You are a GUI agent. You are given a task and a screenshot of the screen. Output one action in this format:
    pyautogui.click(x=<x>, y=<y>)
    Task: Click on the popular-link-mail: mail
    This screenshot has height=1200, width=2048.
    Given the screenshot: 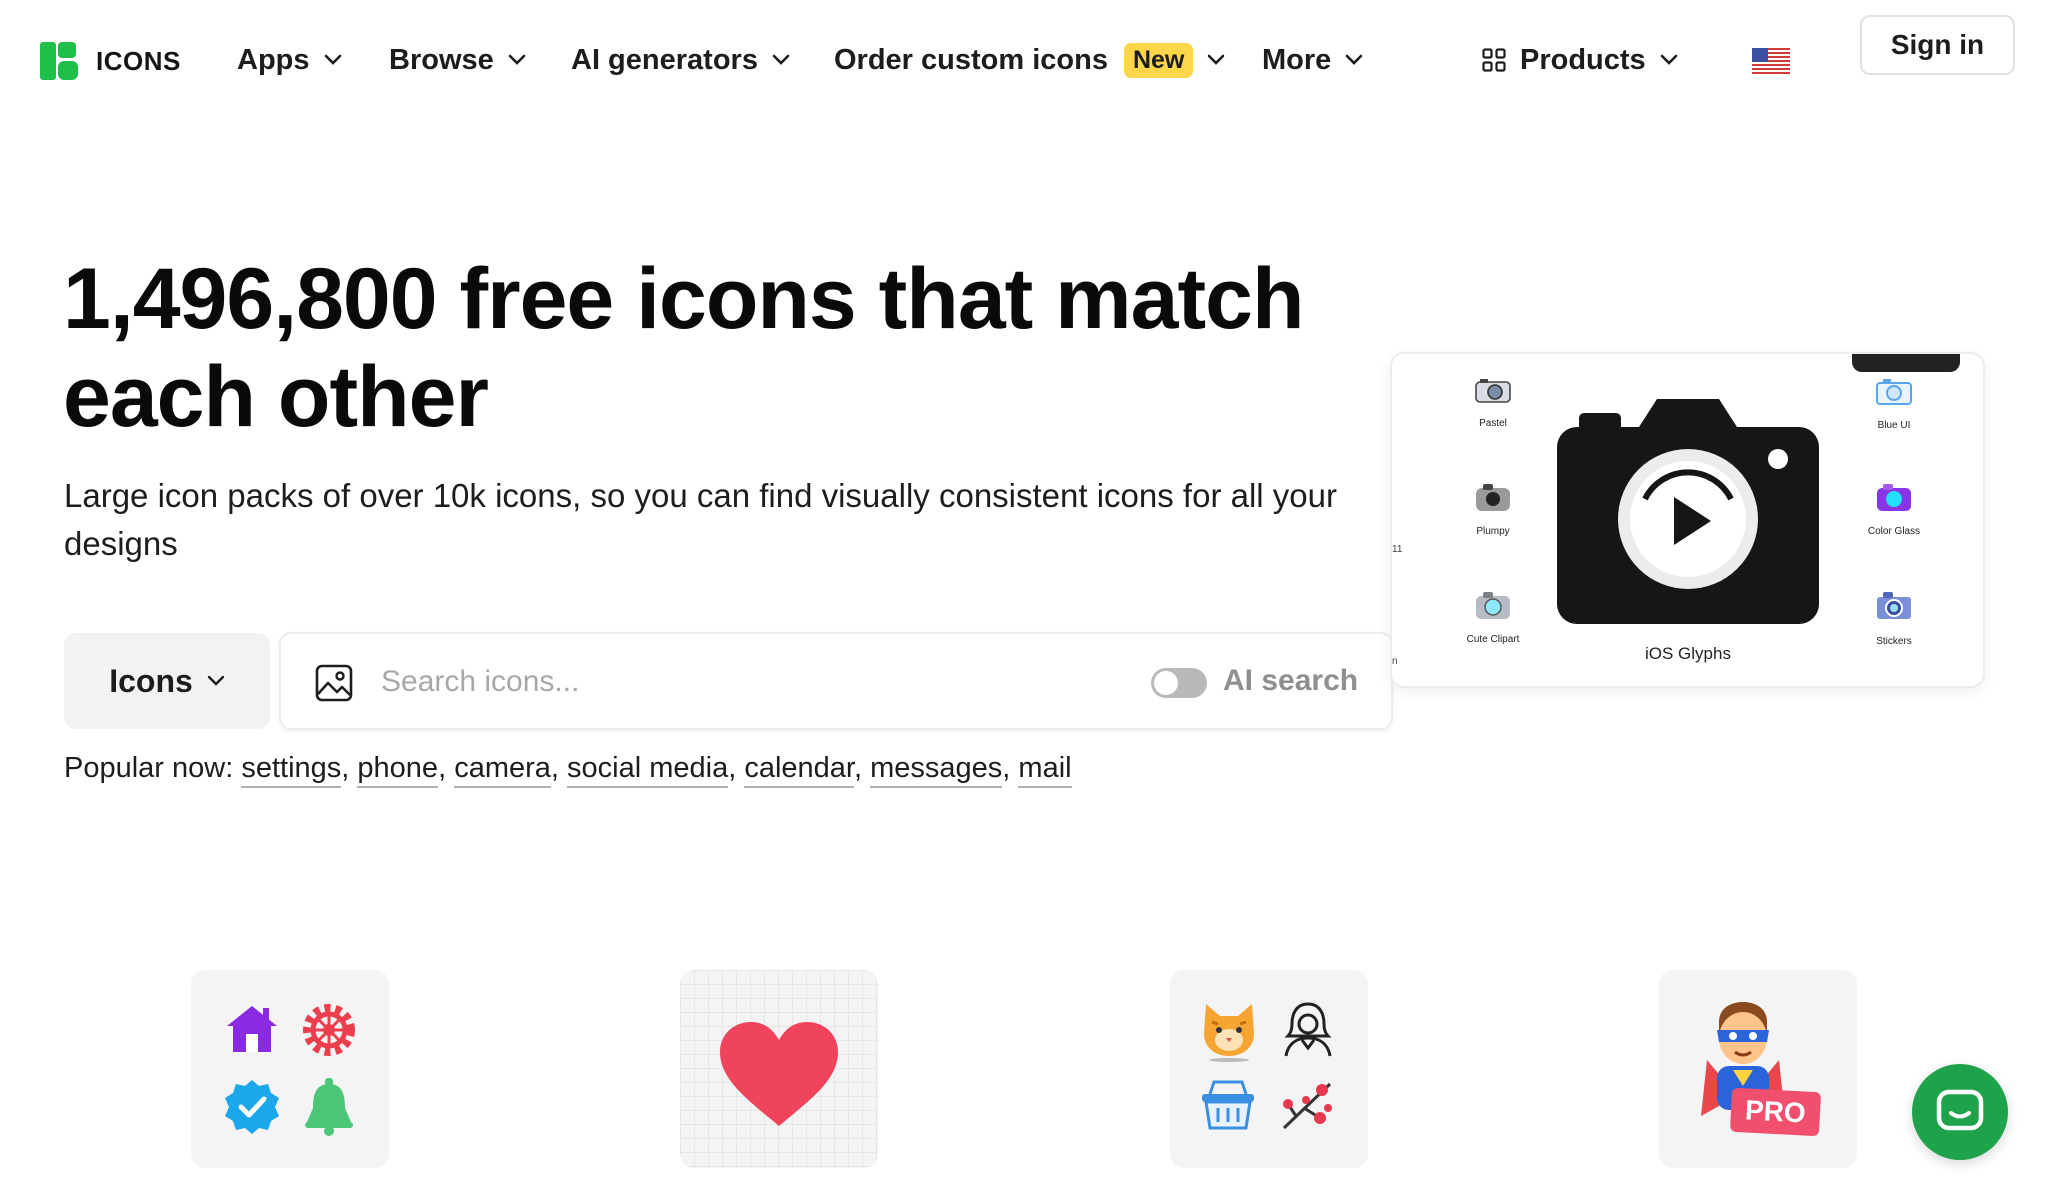 What is the action you would take?
    pyautogui.click(x=1045, y=770)
    